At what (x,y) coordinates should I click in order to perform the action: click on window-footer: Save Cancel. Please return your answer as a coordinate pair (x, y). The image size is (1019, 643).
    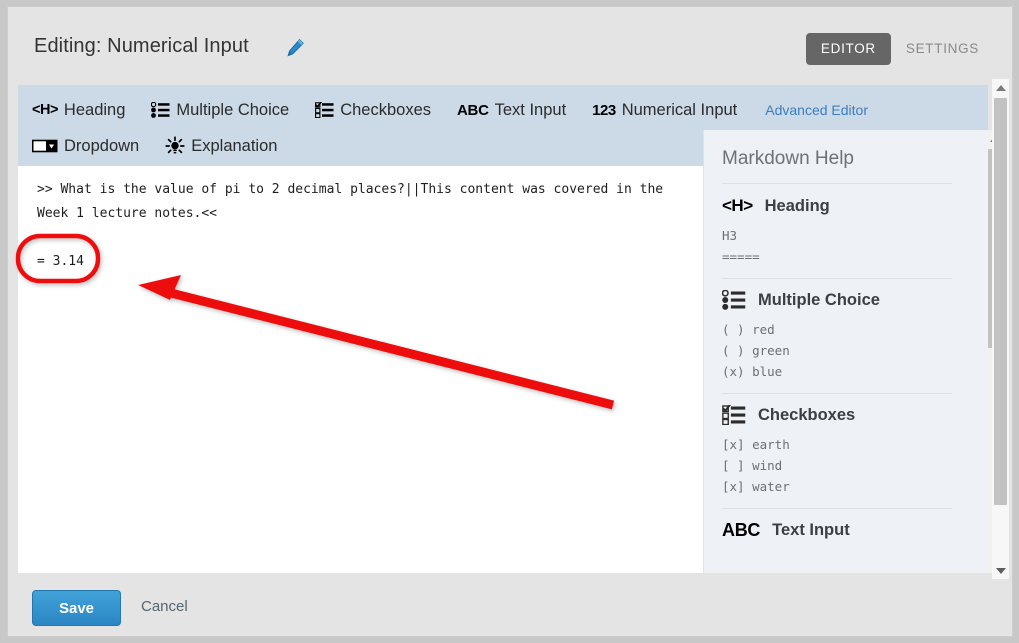
    Looking at the image, I should click on (510, 607).